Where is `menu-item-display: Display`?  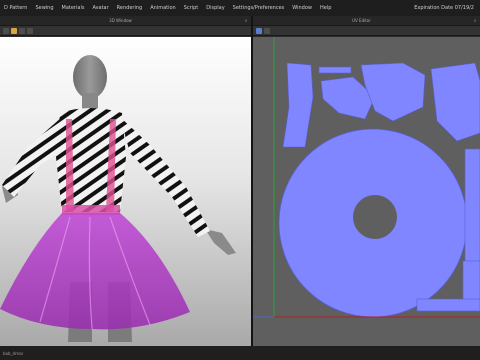
menu-item-display: Display is located at coordinates (215, 8).